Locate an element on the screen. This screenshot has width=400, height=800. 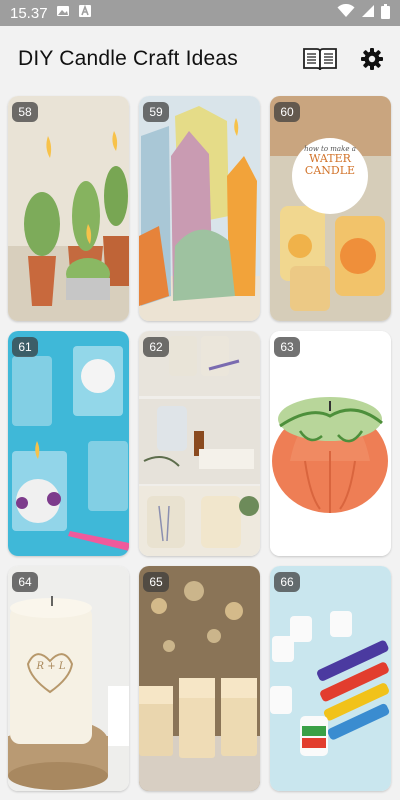
idea-card-61: 61 is located at coordinates (68, 443).